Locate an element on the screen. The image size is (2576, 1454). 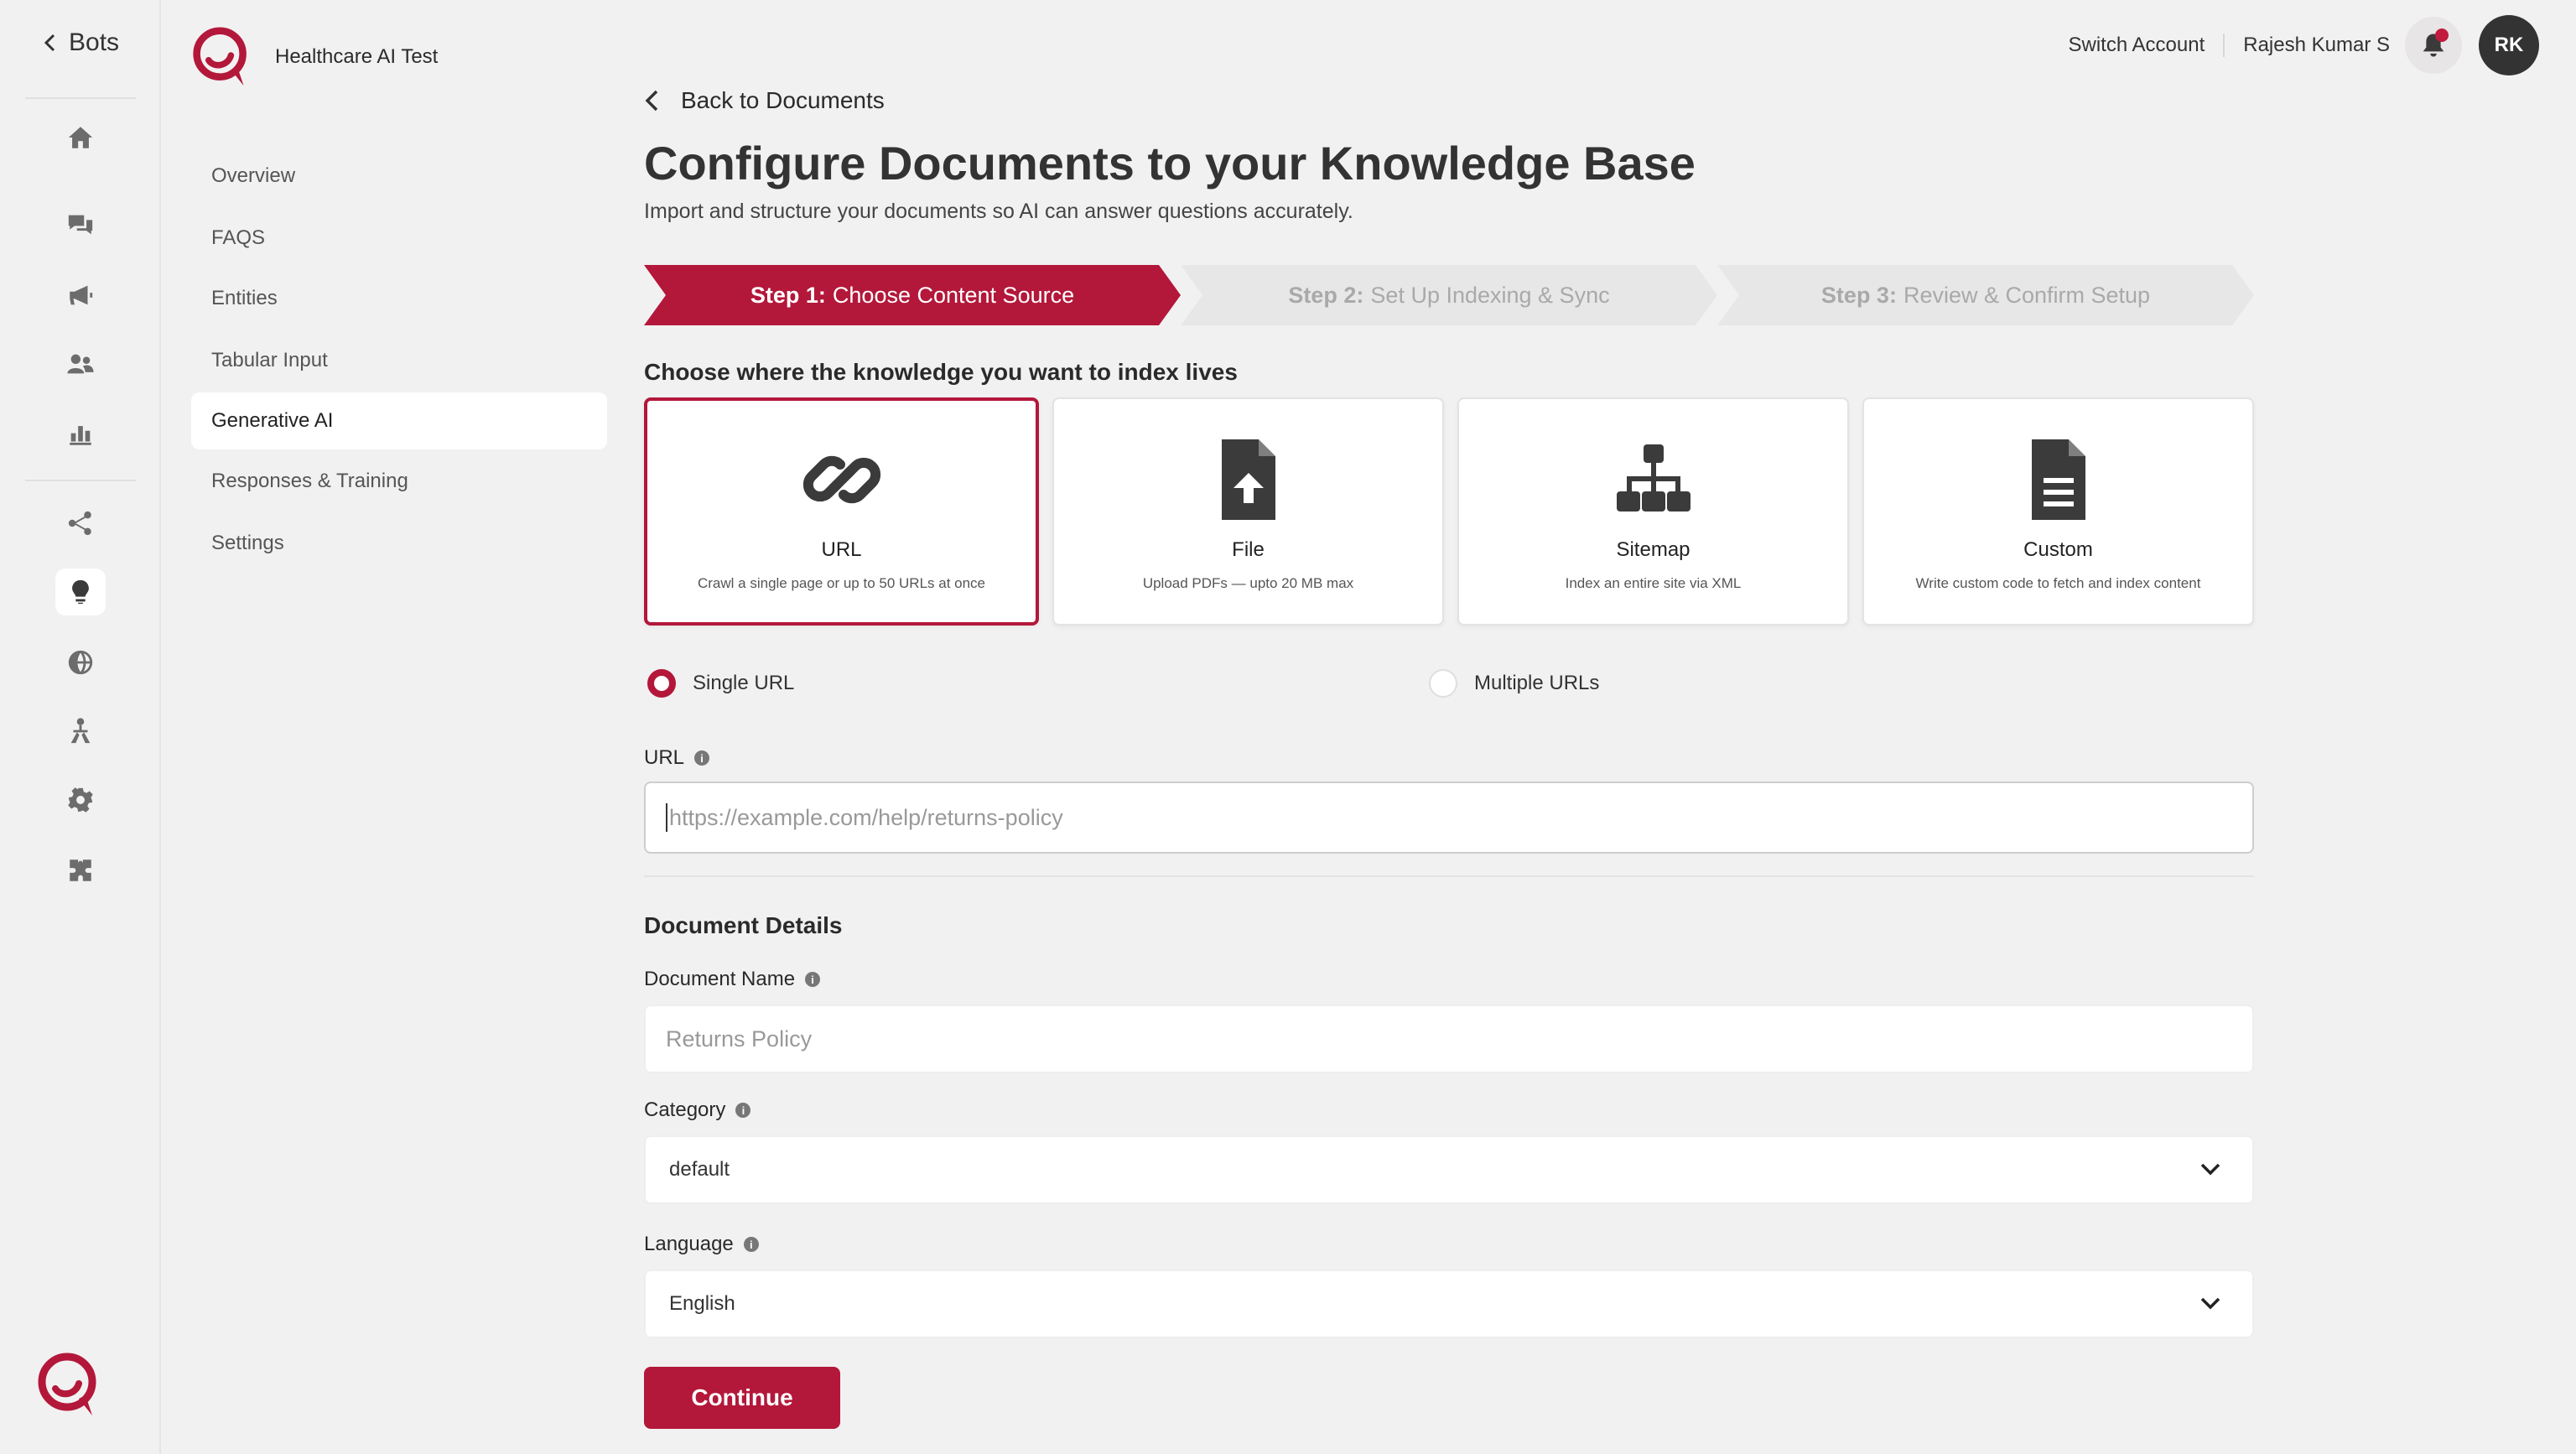
chevron-down-icon is located at coordinates (2210, 1303).